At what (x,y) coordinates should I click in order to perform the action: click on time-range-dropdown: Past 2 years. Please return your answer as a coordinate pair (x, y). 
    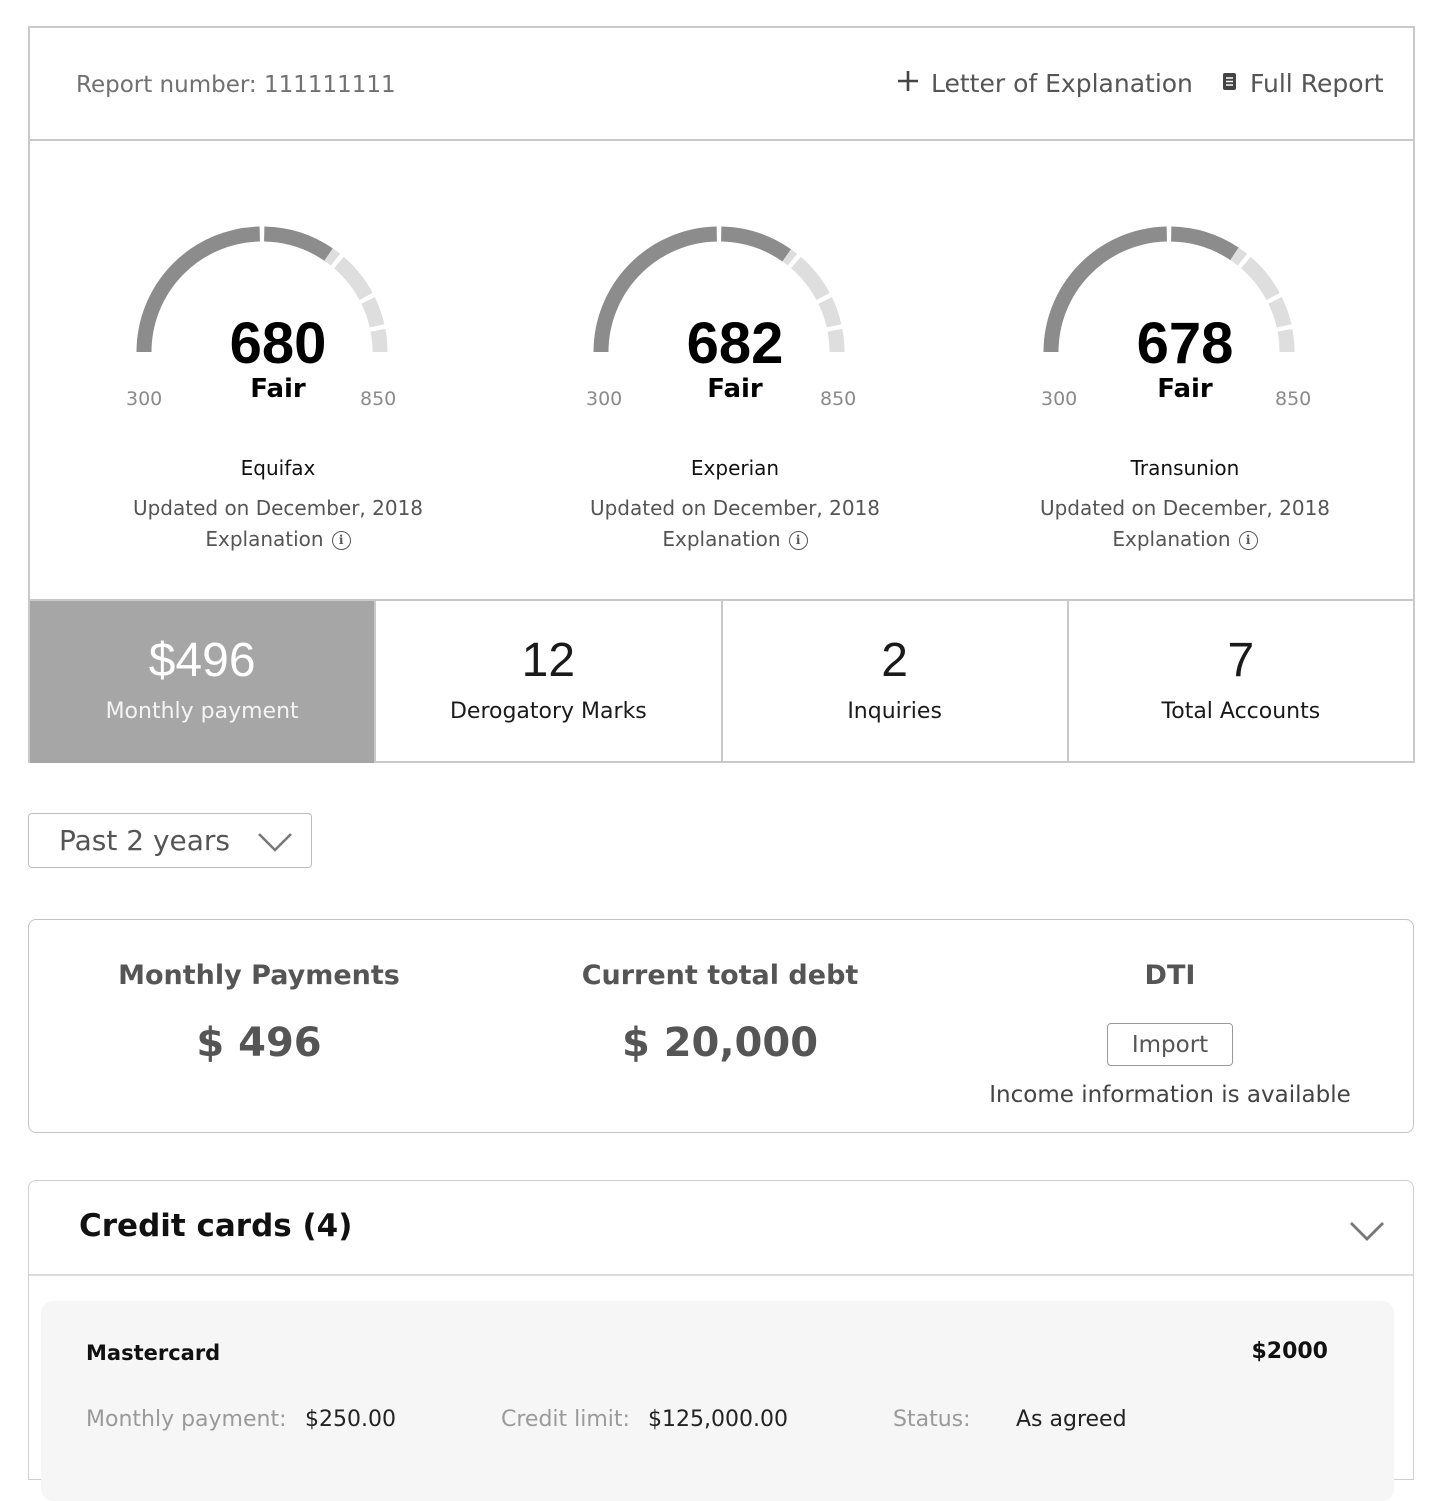
    Looking at the image, I should click on (170, 840).